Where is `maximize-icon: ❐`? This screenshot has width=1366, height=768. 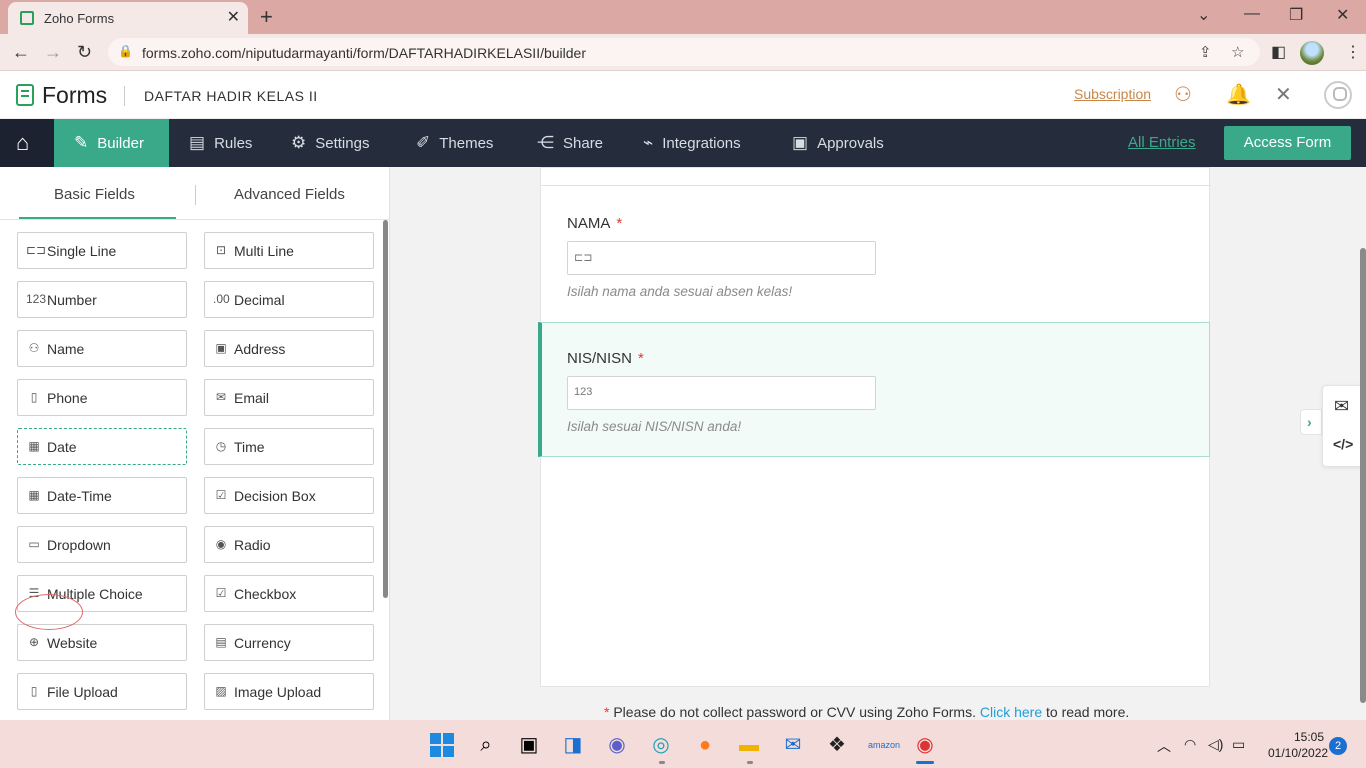
maximize-icon: ❐ is located at coordinates (1296, 15).